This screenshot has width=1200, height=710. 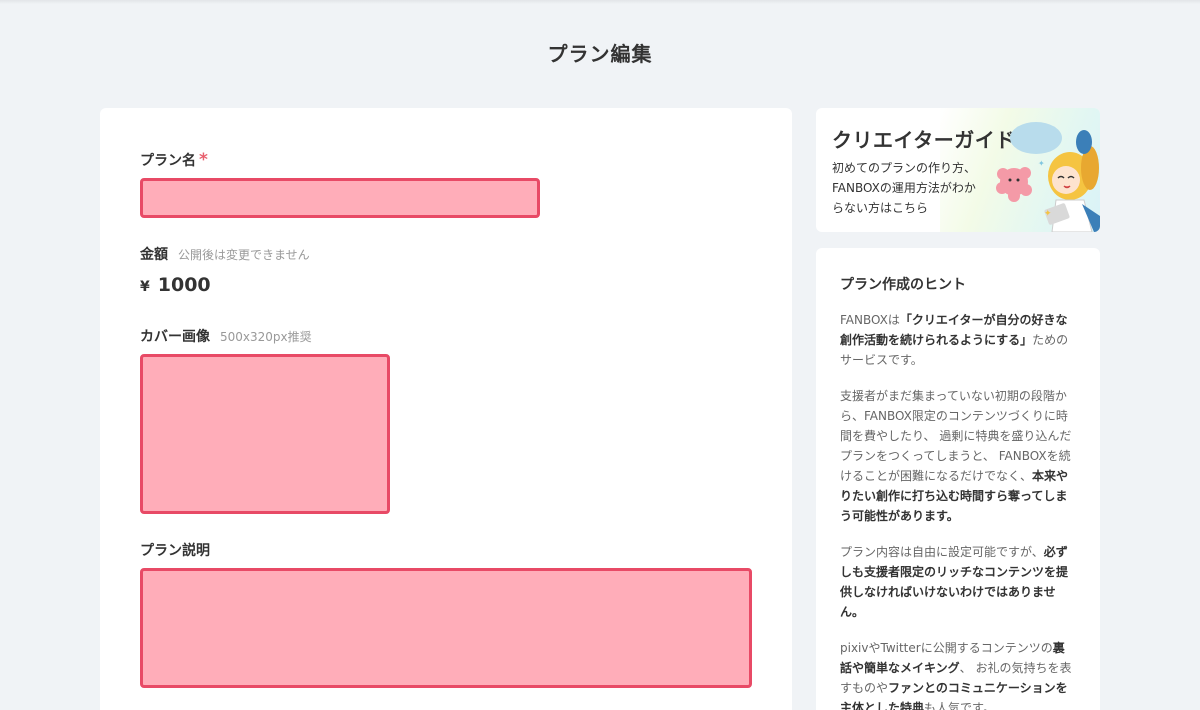 I want to click on plan-name-label: プラン名 *, so click(x=174, y=160).